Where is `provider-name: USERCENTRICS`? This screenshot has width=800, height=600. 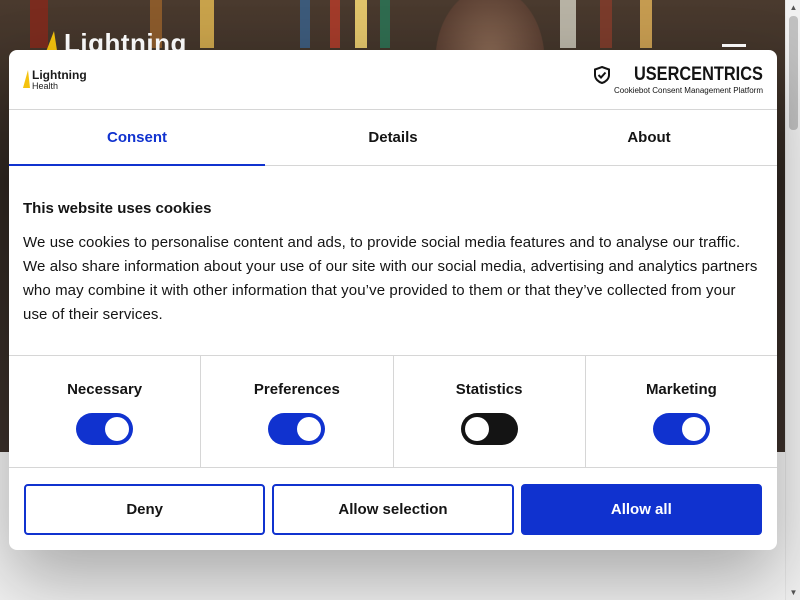
provider-name: USERCENTRICS is located at coordinates (698, 74).